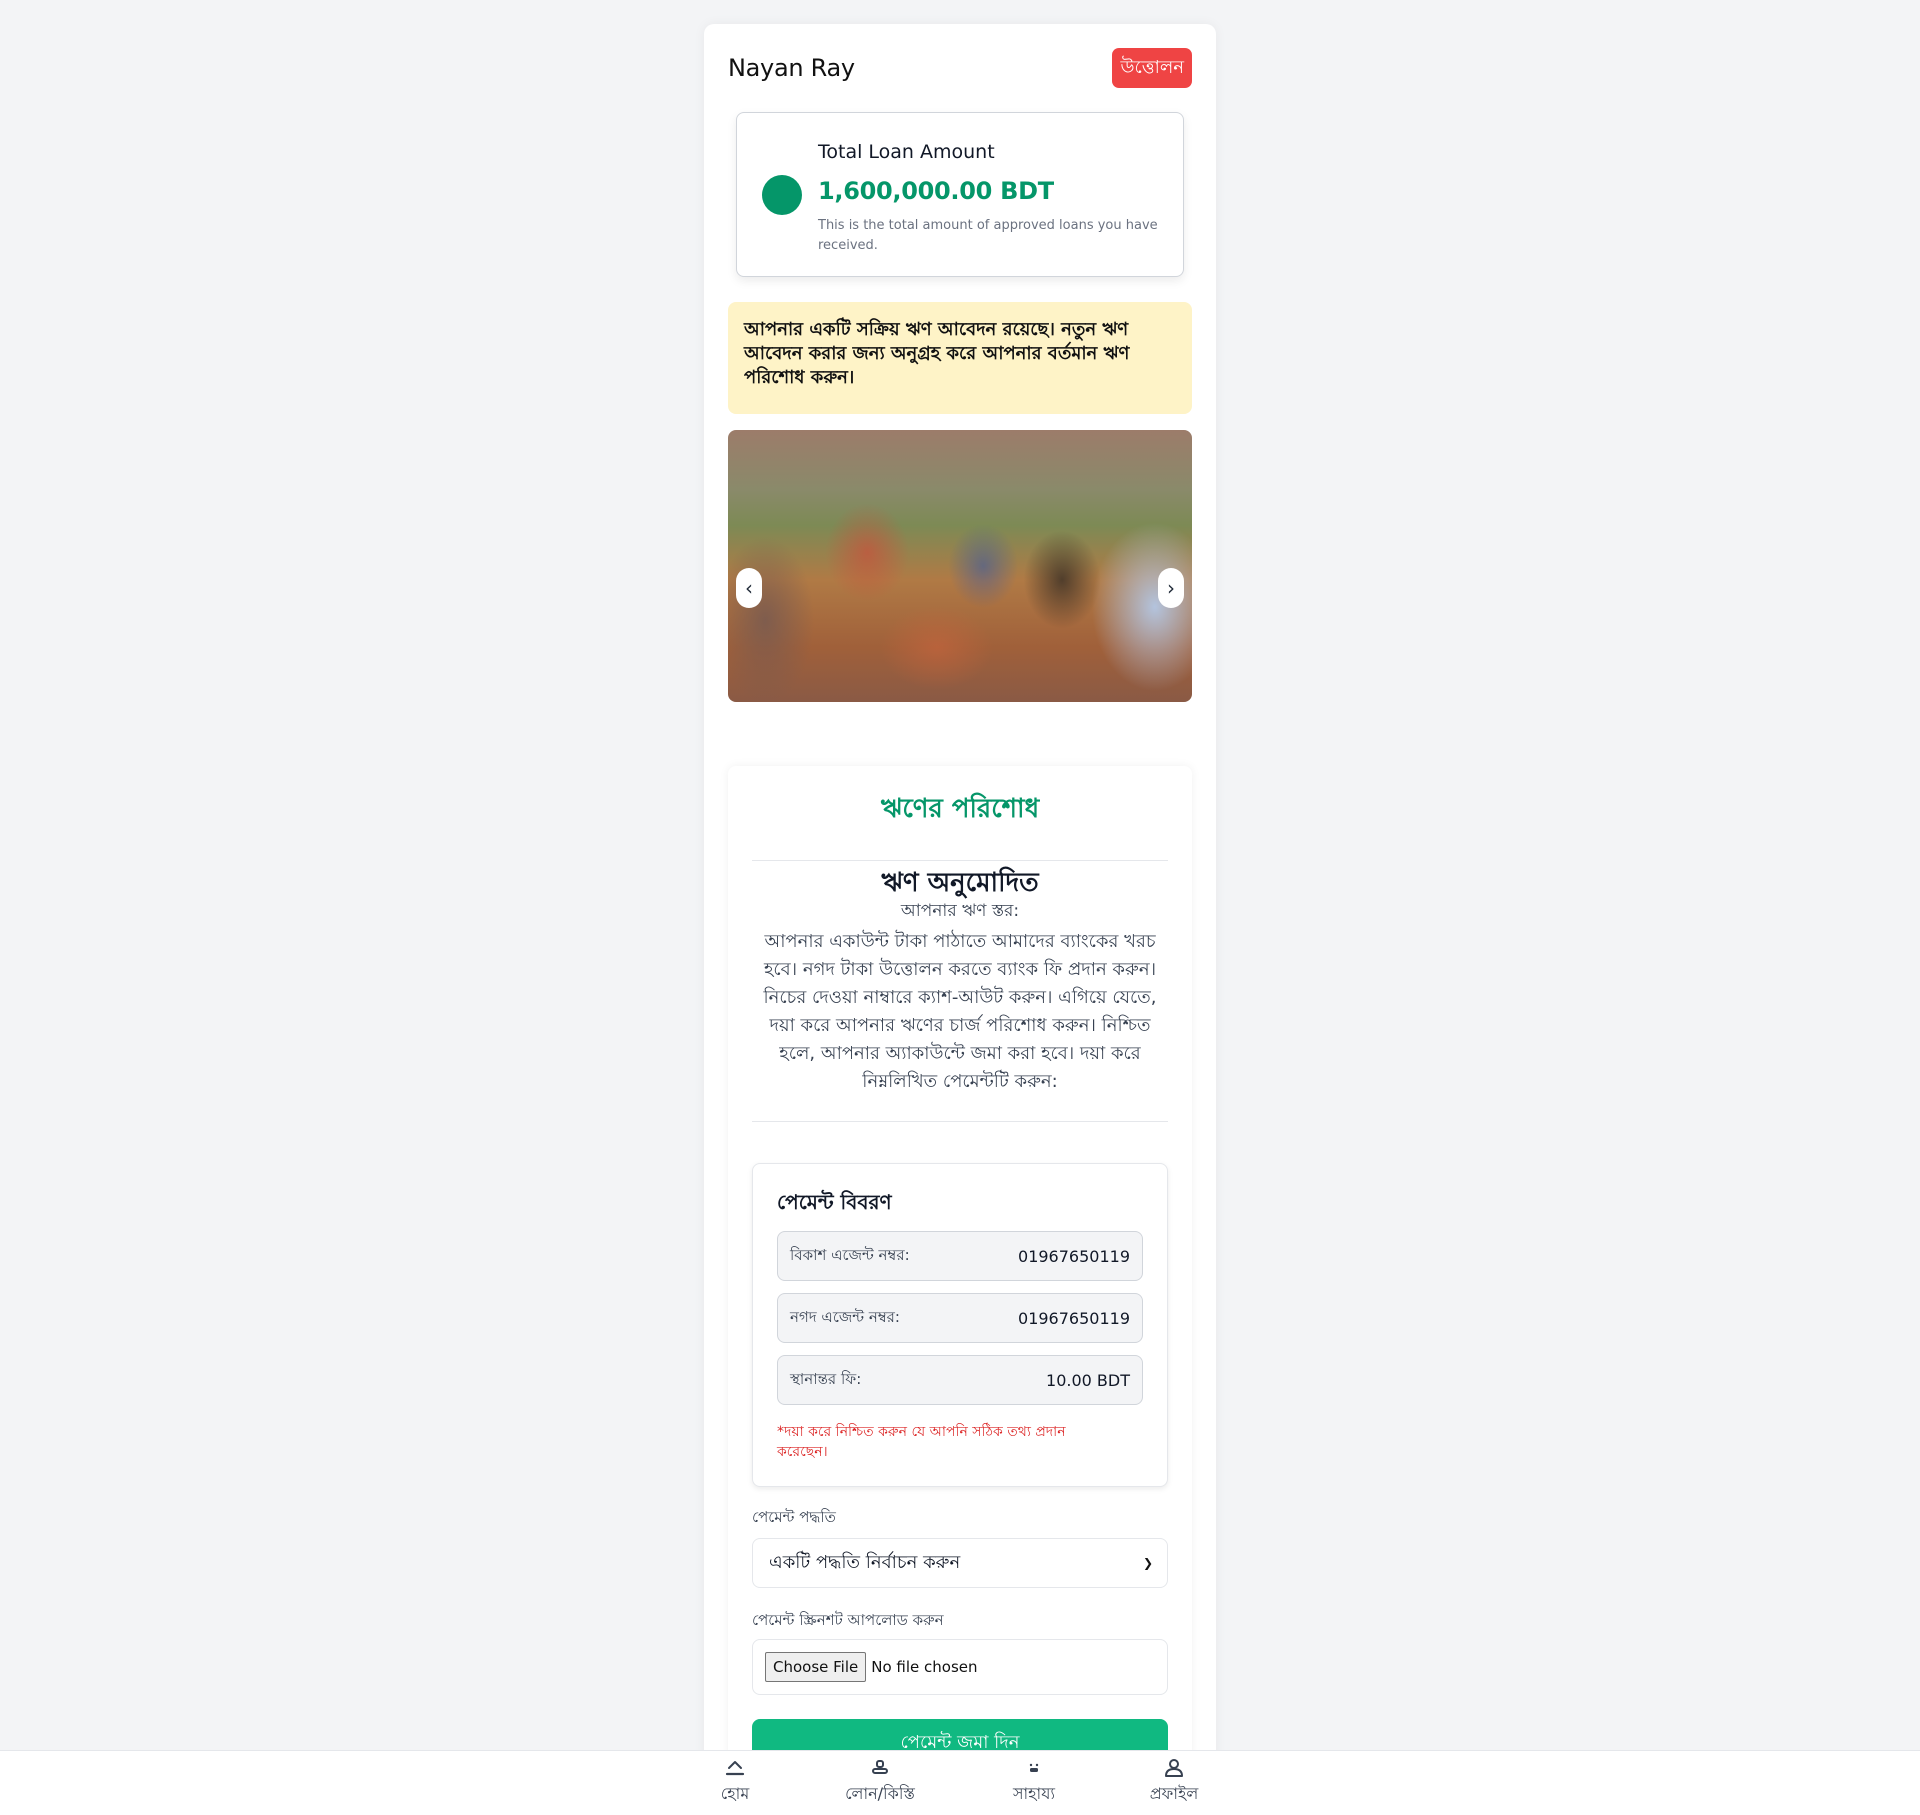  Describe the element at coordinates (960, 68) in the screenshot. I see `header: Nayan Ray উত্তোলন` at that location.